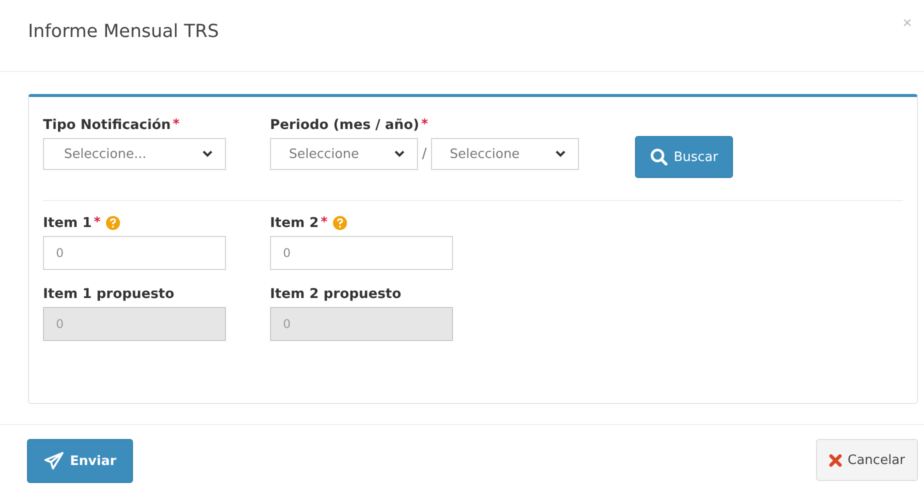  I want to click on search-icon, so click(659, 157).